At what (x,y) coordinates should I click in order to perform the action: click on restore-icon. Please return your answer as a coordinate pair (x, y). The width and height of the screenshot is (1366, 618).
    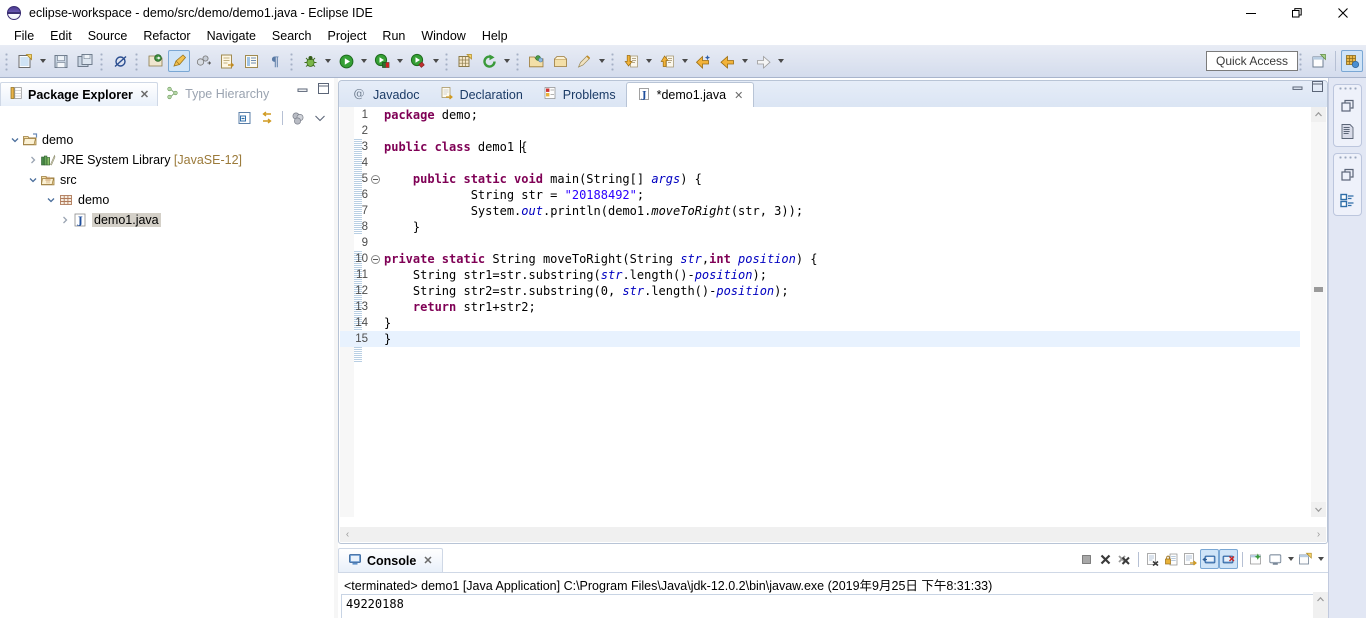
    Looking at the image, I should click on (1297, 13).